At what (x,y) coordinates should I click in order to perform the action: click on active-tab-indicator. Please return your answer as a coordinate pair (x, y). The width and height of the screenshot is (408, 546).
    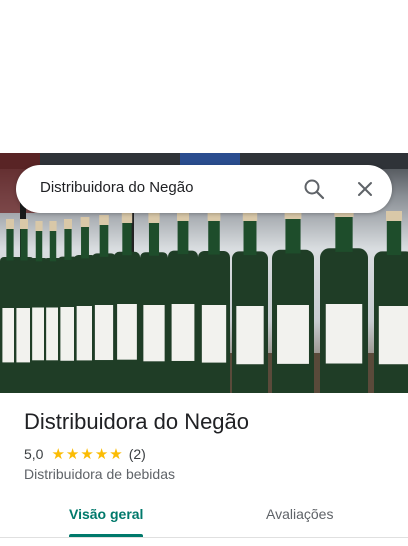
    Looking at the image, I should click on (106, 535).